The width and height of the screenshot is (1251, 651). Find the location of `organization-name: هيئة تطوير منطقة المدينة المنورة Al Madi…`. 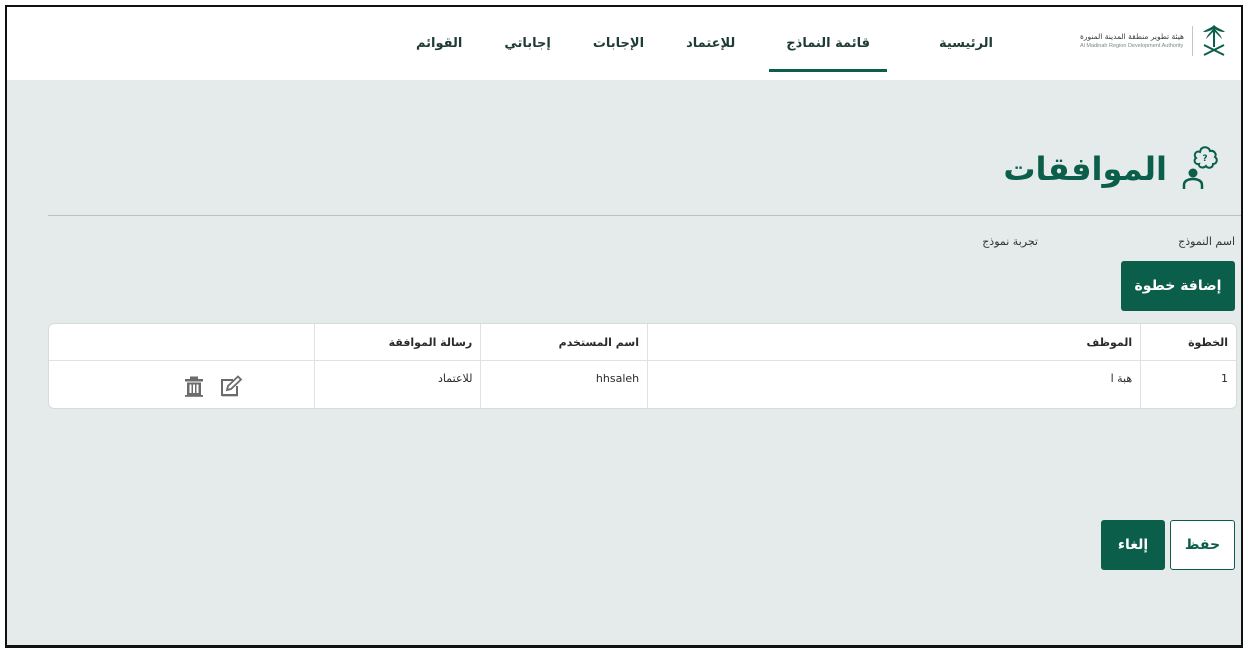

organization-name: هيئة تطوير منطقة المدينة المنورة Al Madi… is located at coordinates (1132, 41).